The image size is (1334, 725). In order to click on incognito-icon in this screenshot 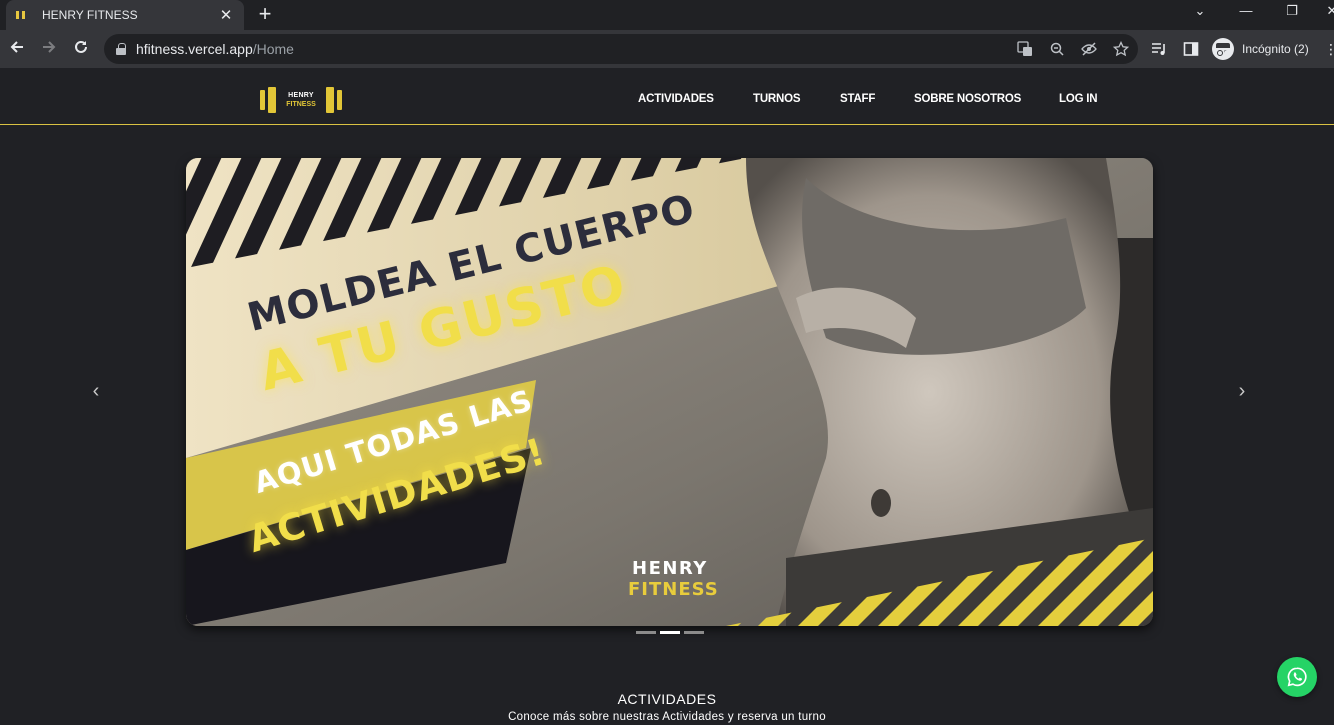, I will do `click(1223, 49)`.